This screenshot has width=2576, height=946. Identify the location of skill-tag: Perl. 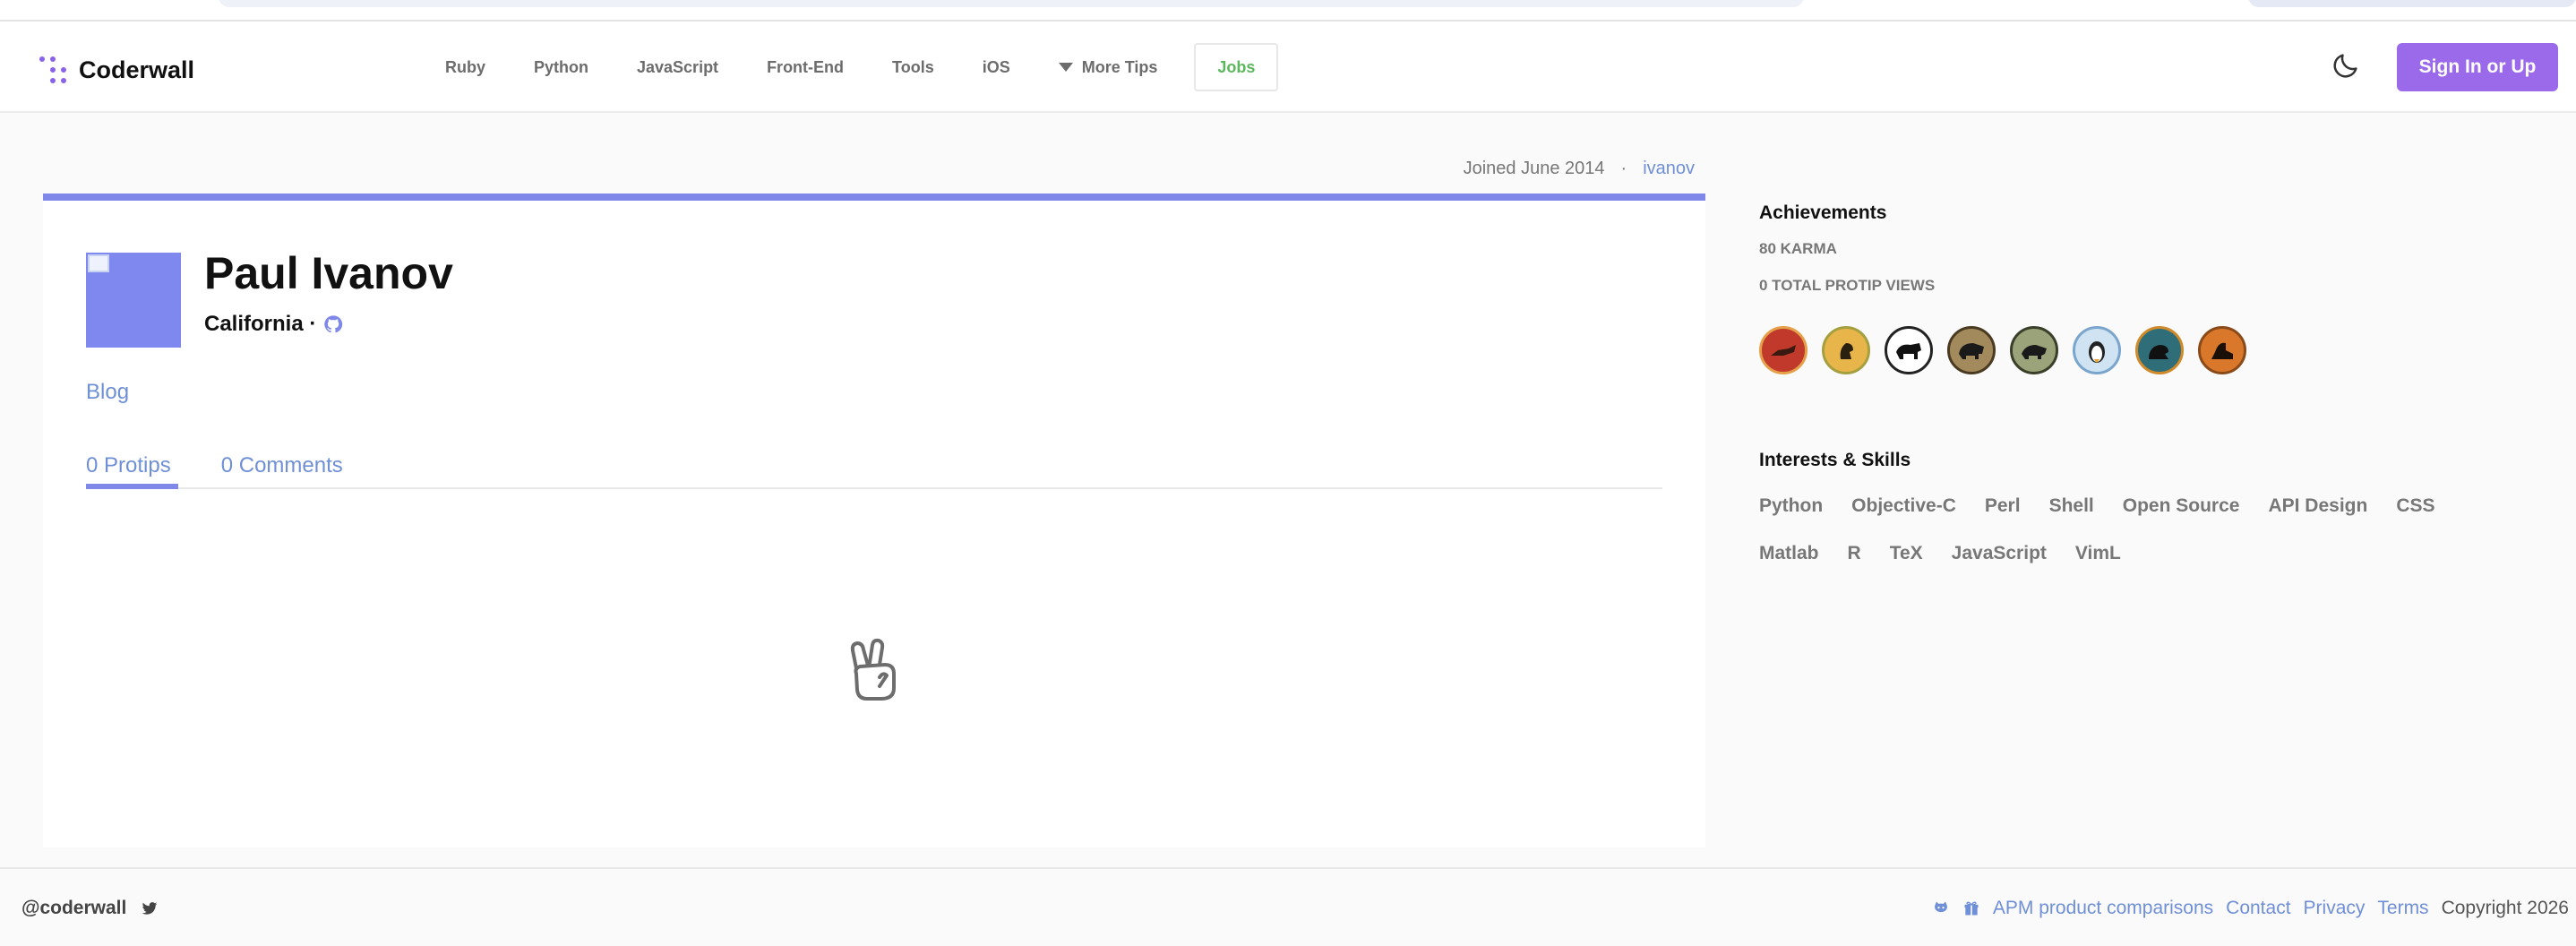
(2003, 505).